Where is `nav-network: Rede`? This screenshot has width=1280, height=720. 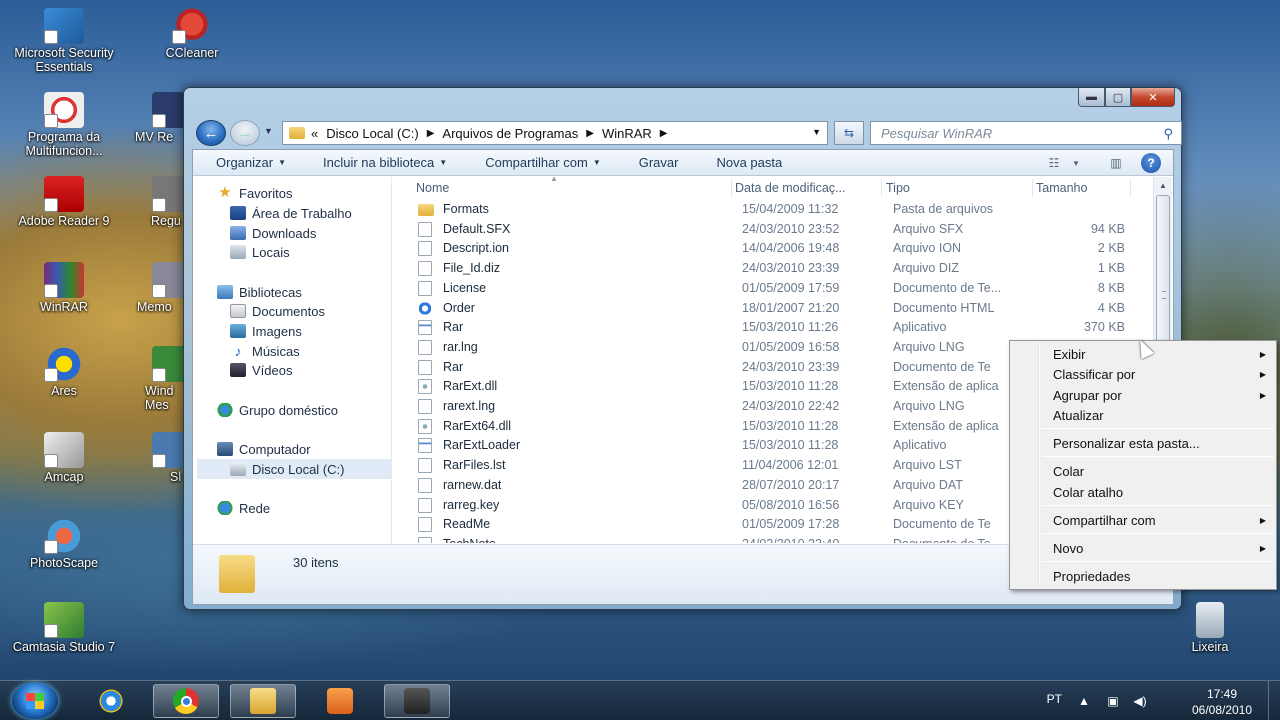
nav-network: Rede is located at coordinates (243, 508).